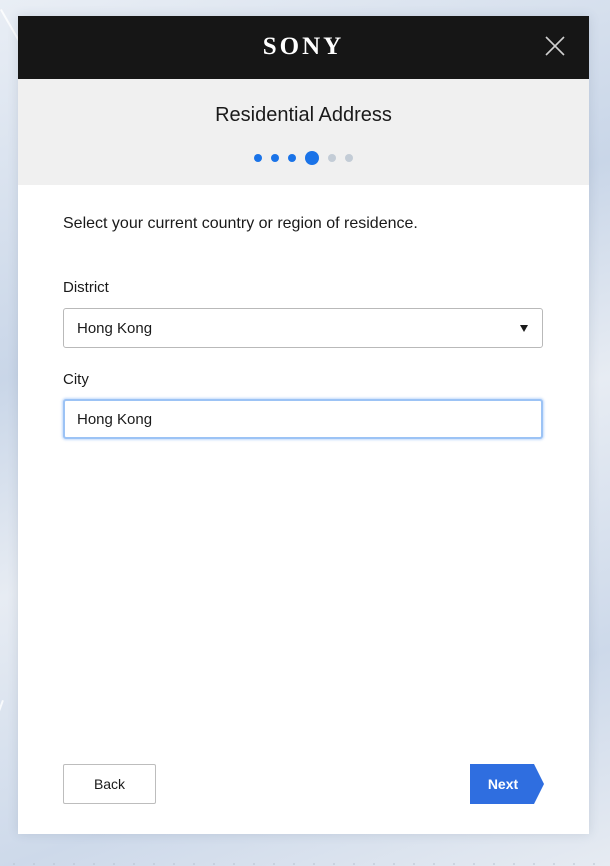 This screenshot has height=866, width=610. I want to click on district-select: Hong Kong, so click(303, 328).